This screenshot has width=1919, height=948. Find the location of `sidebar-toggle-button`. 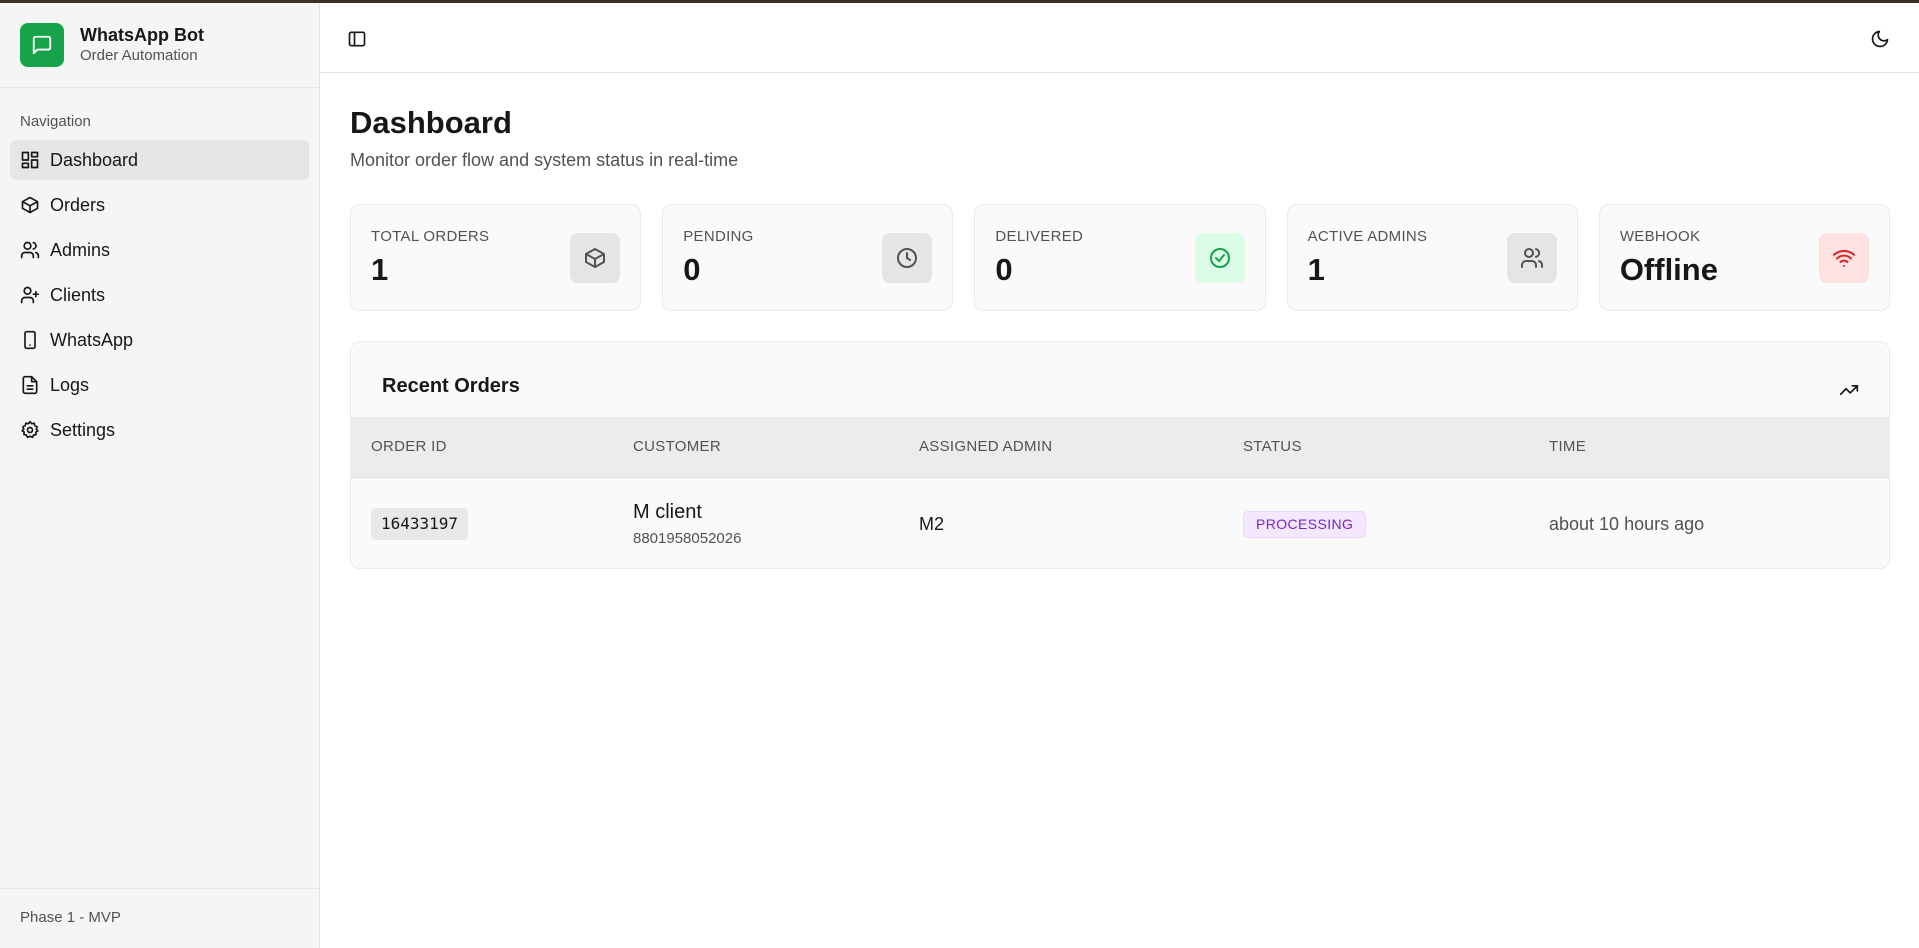

sidebar-toggle-button is located at coordinates (357, 39).